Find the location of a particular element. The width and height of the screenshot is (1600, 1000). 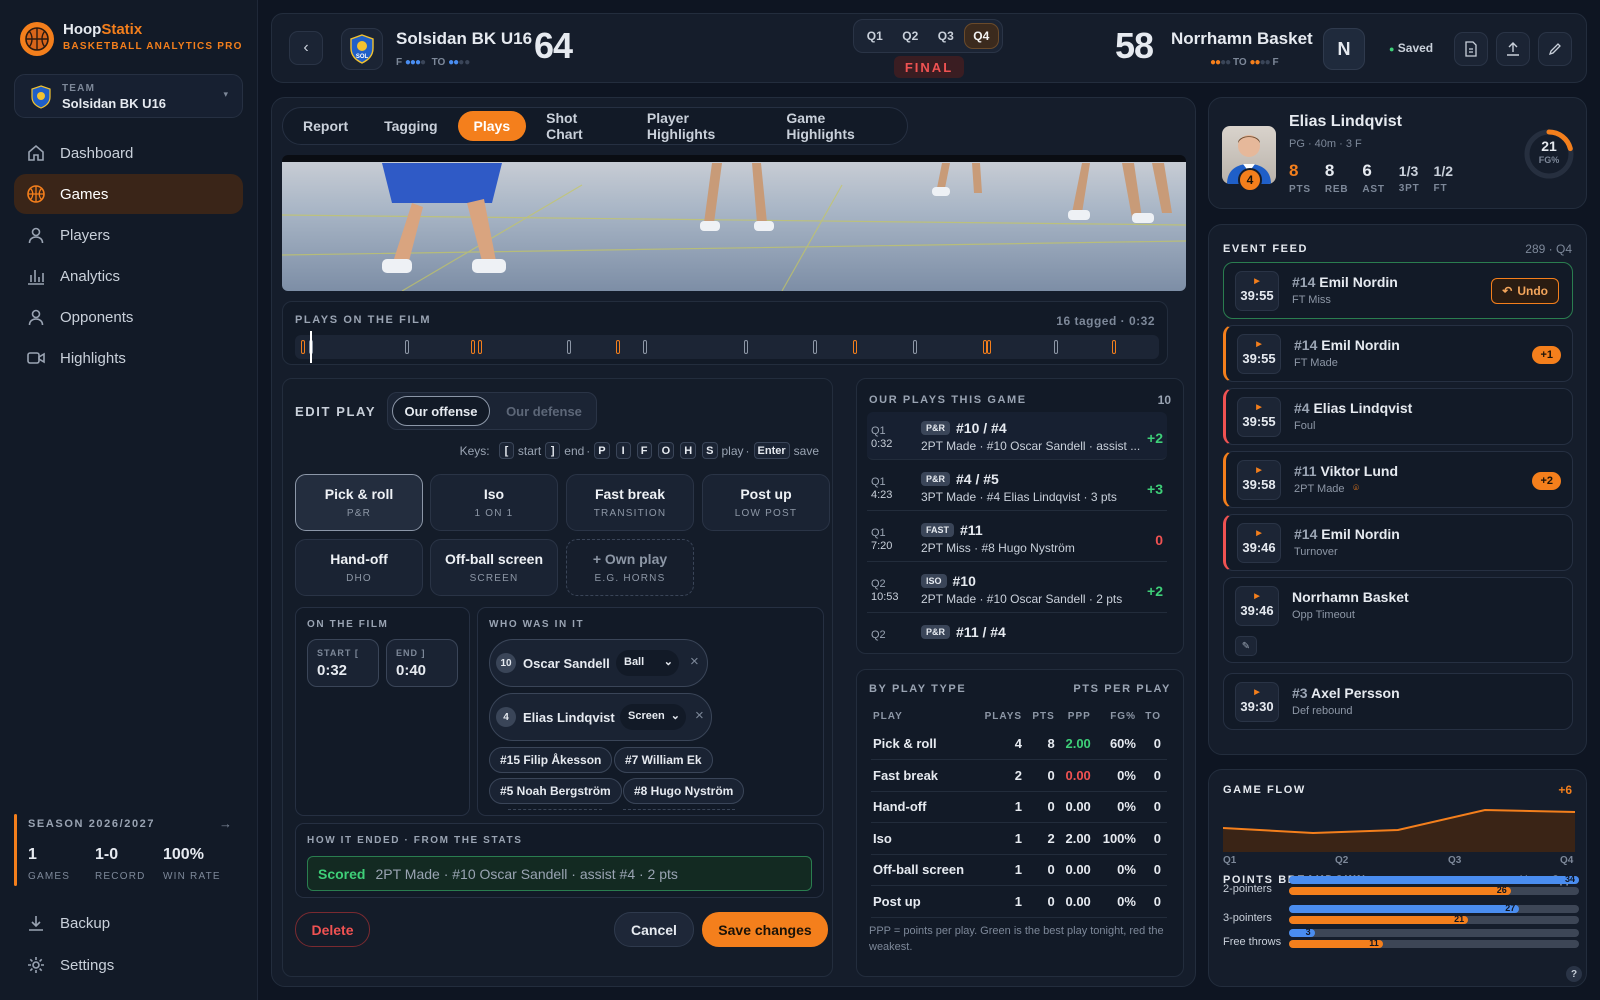

tab-report: Report is located at coordinates (325, 126).